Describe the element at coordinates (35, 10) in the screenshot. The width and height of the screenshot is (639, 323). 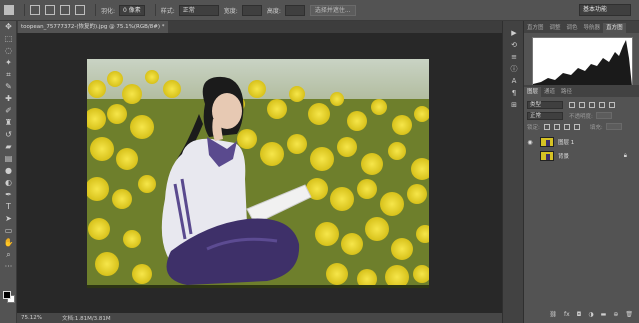
I see `new-selection-icon` at that location.